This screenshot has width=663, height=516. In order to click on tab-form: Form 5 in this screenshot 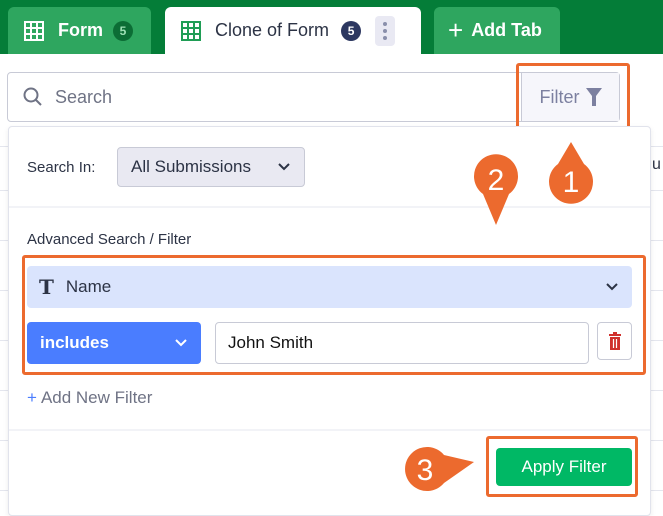, I will do `click(79, 30)`.